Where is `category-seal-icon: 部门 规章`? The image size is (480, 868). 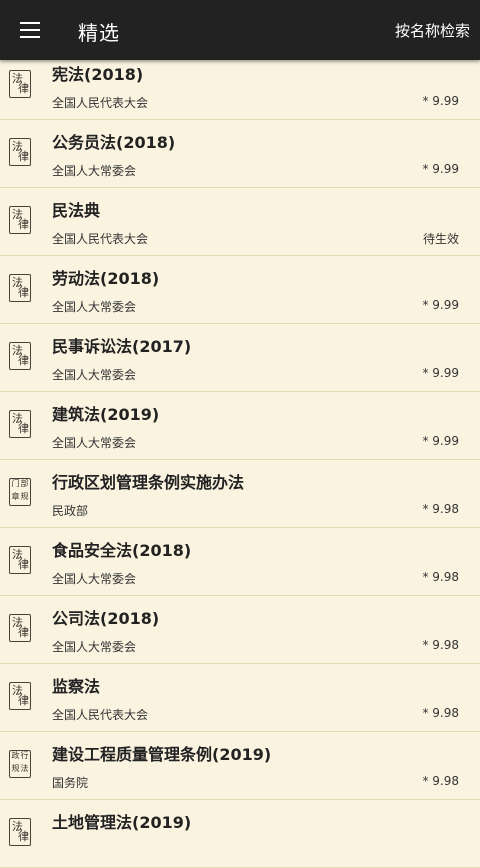
category-seal-icon: 部门 规章 is located at coordinates (20, 492).